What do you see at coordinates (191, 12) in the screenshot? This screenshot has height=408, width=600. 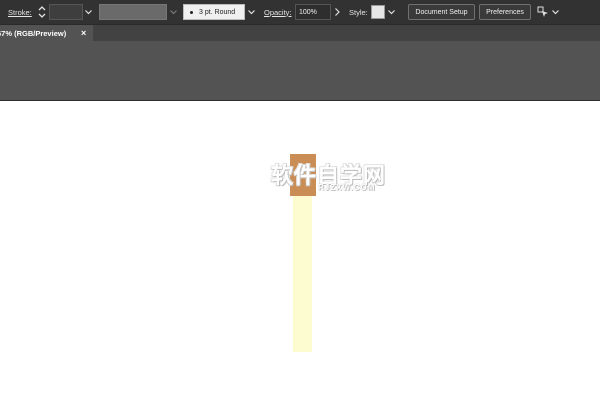 I see `brush-dot-icon` at bounding box center [191, 12].